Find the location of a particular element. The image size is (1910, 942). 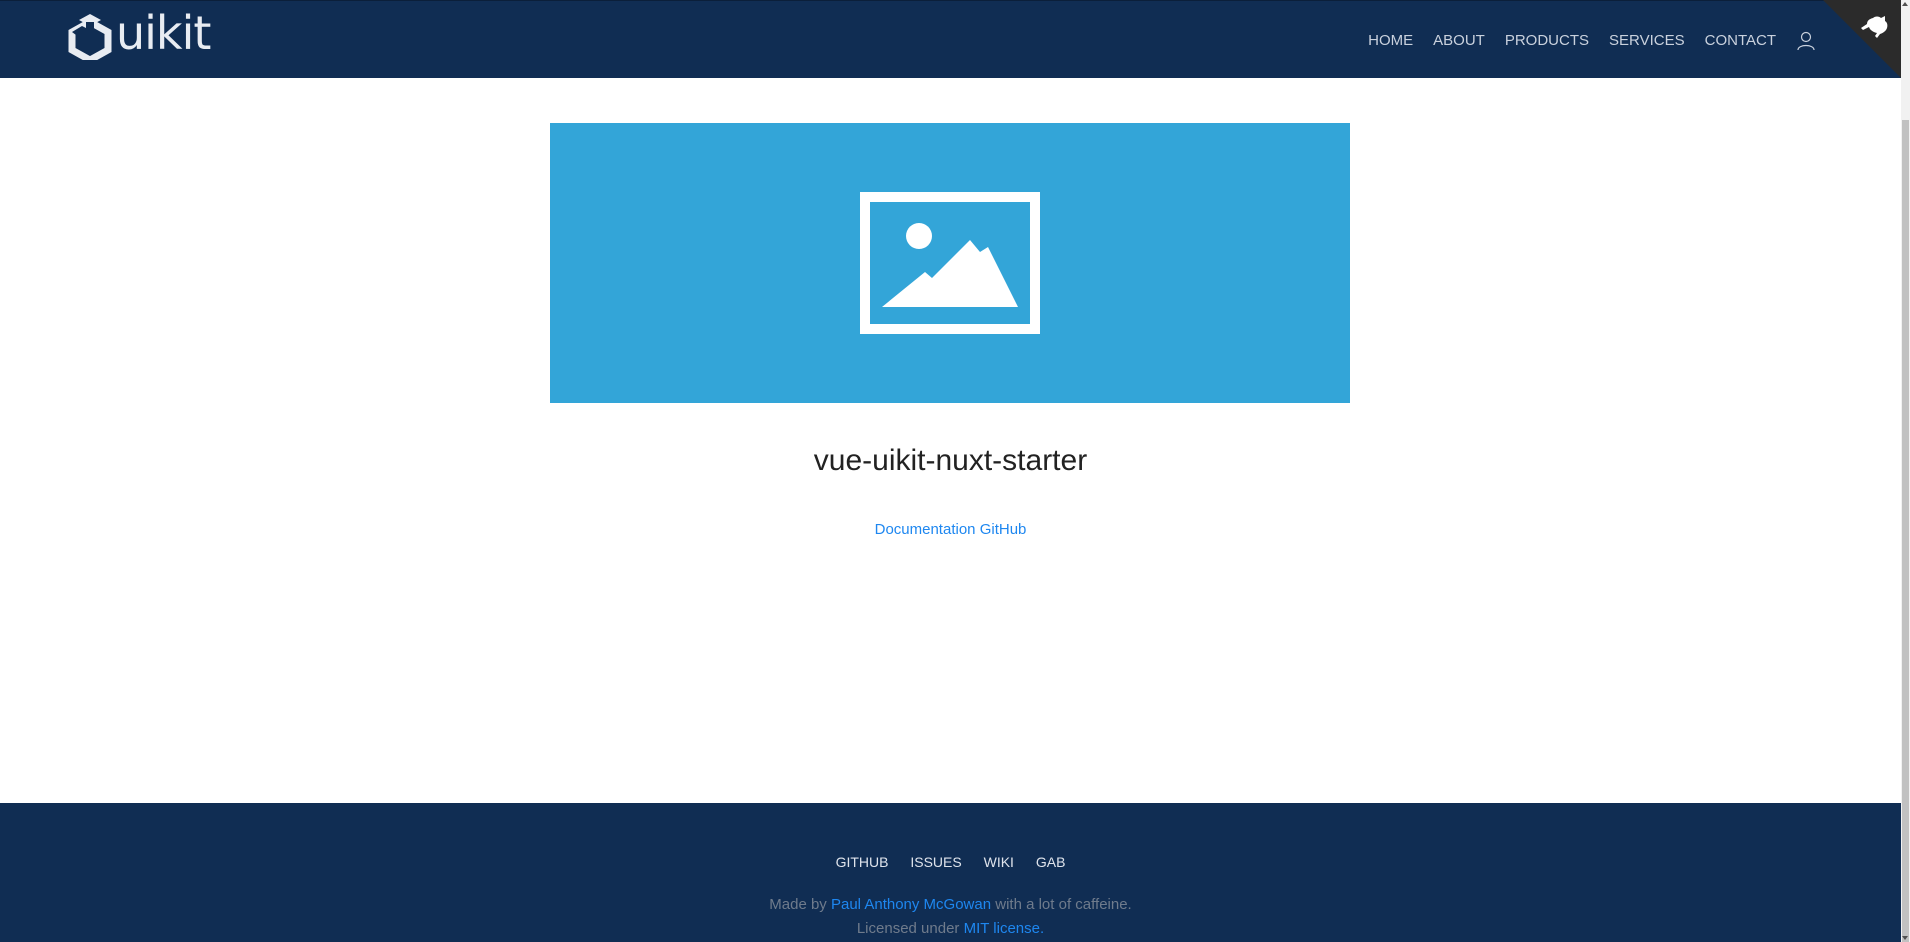

page-title: vue-uikit-nuxt-starter is located at coordinates (950, 460).